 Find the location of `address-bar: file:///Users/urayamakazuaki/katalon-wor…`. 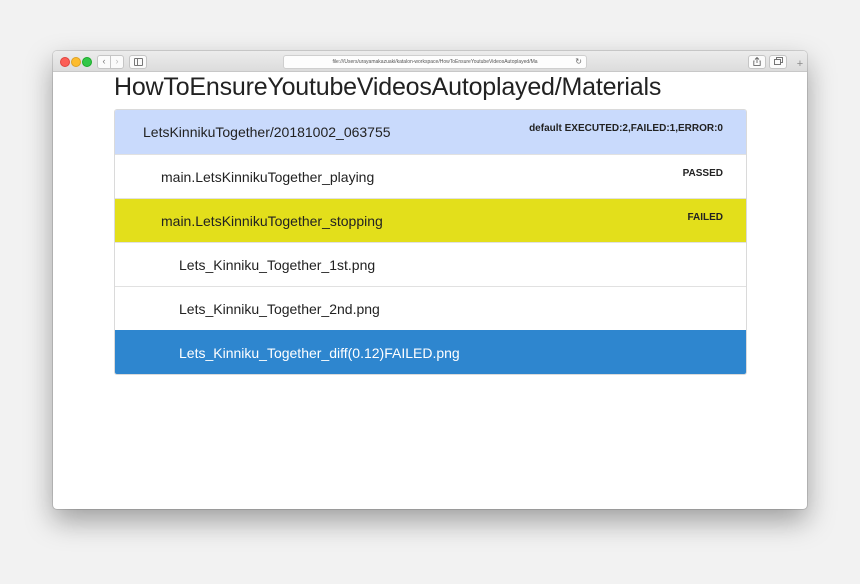

address-bar: file:///Users/urayamakazuaki/katalon-wor… is located at coordinates (435, 62).